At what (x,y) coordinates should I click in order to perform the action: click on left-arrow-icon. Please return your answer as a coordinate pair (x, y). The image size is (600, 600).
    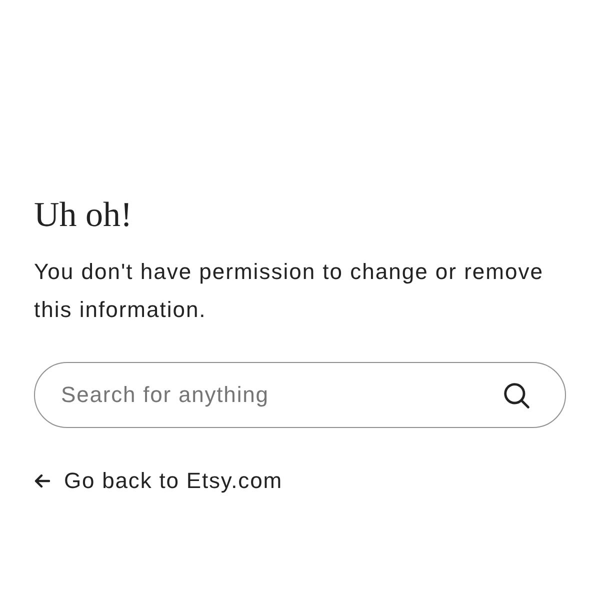
    Looking at the image, I should click on (42, 481).